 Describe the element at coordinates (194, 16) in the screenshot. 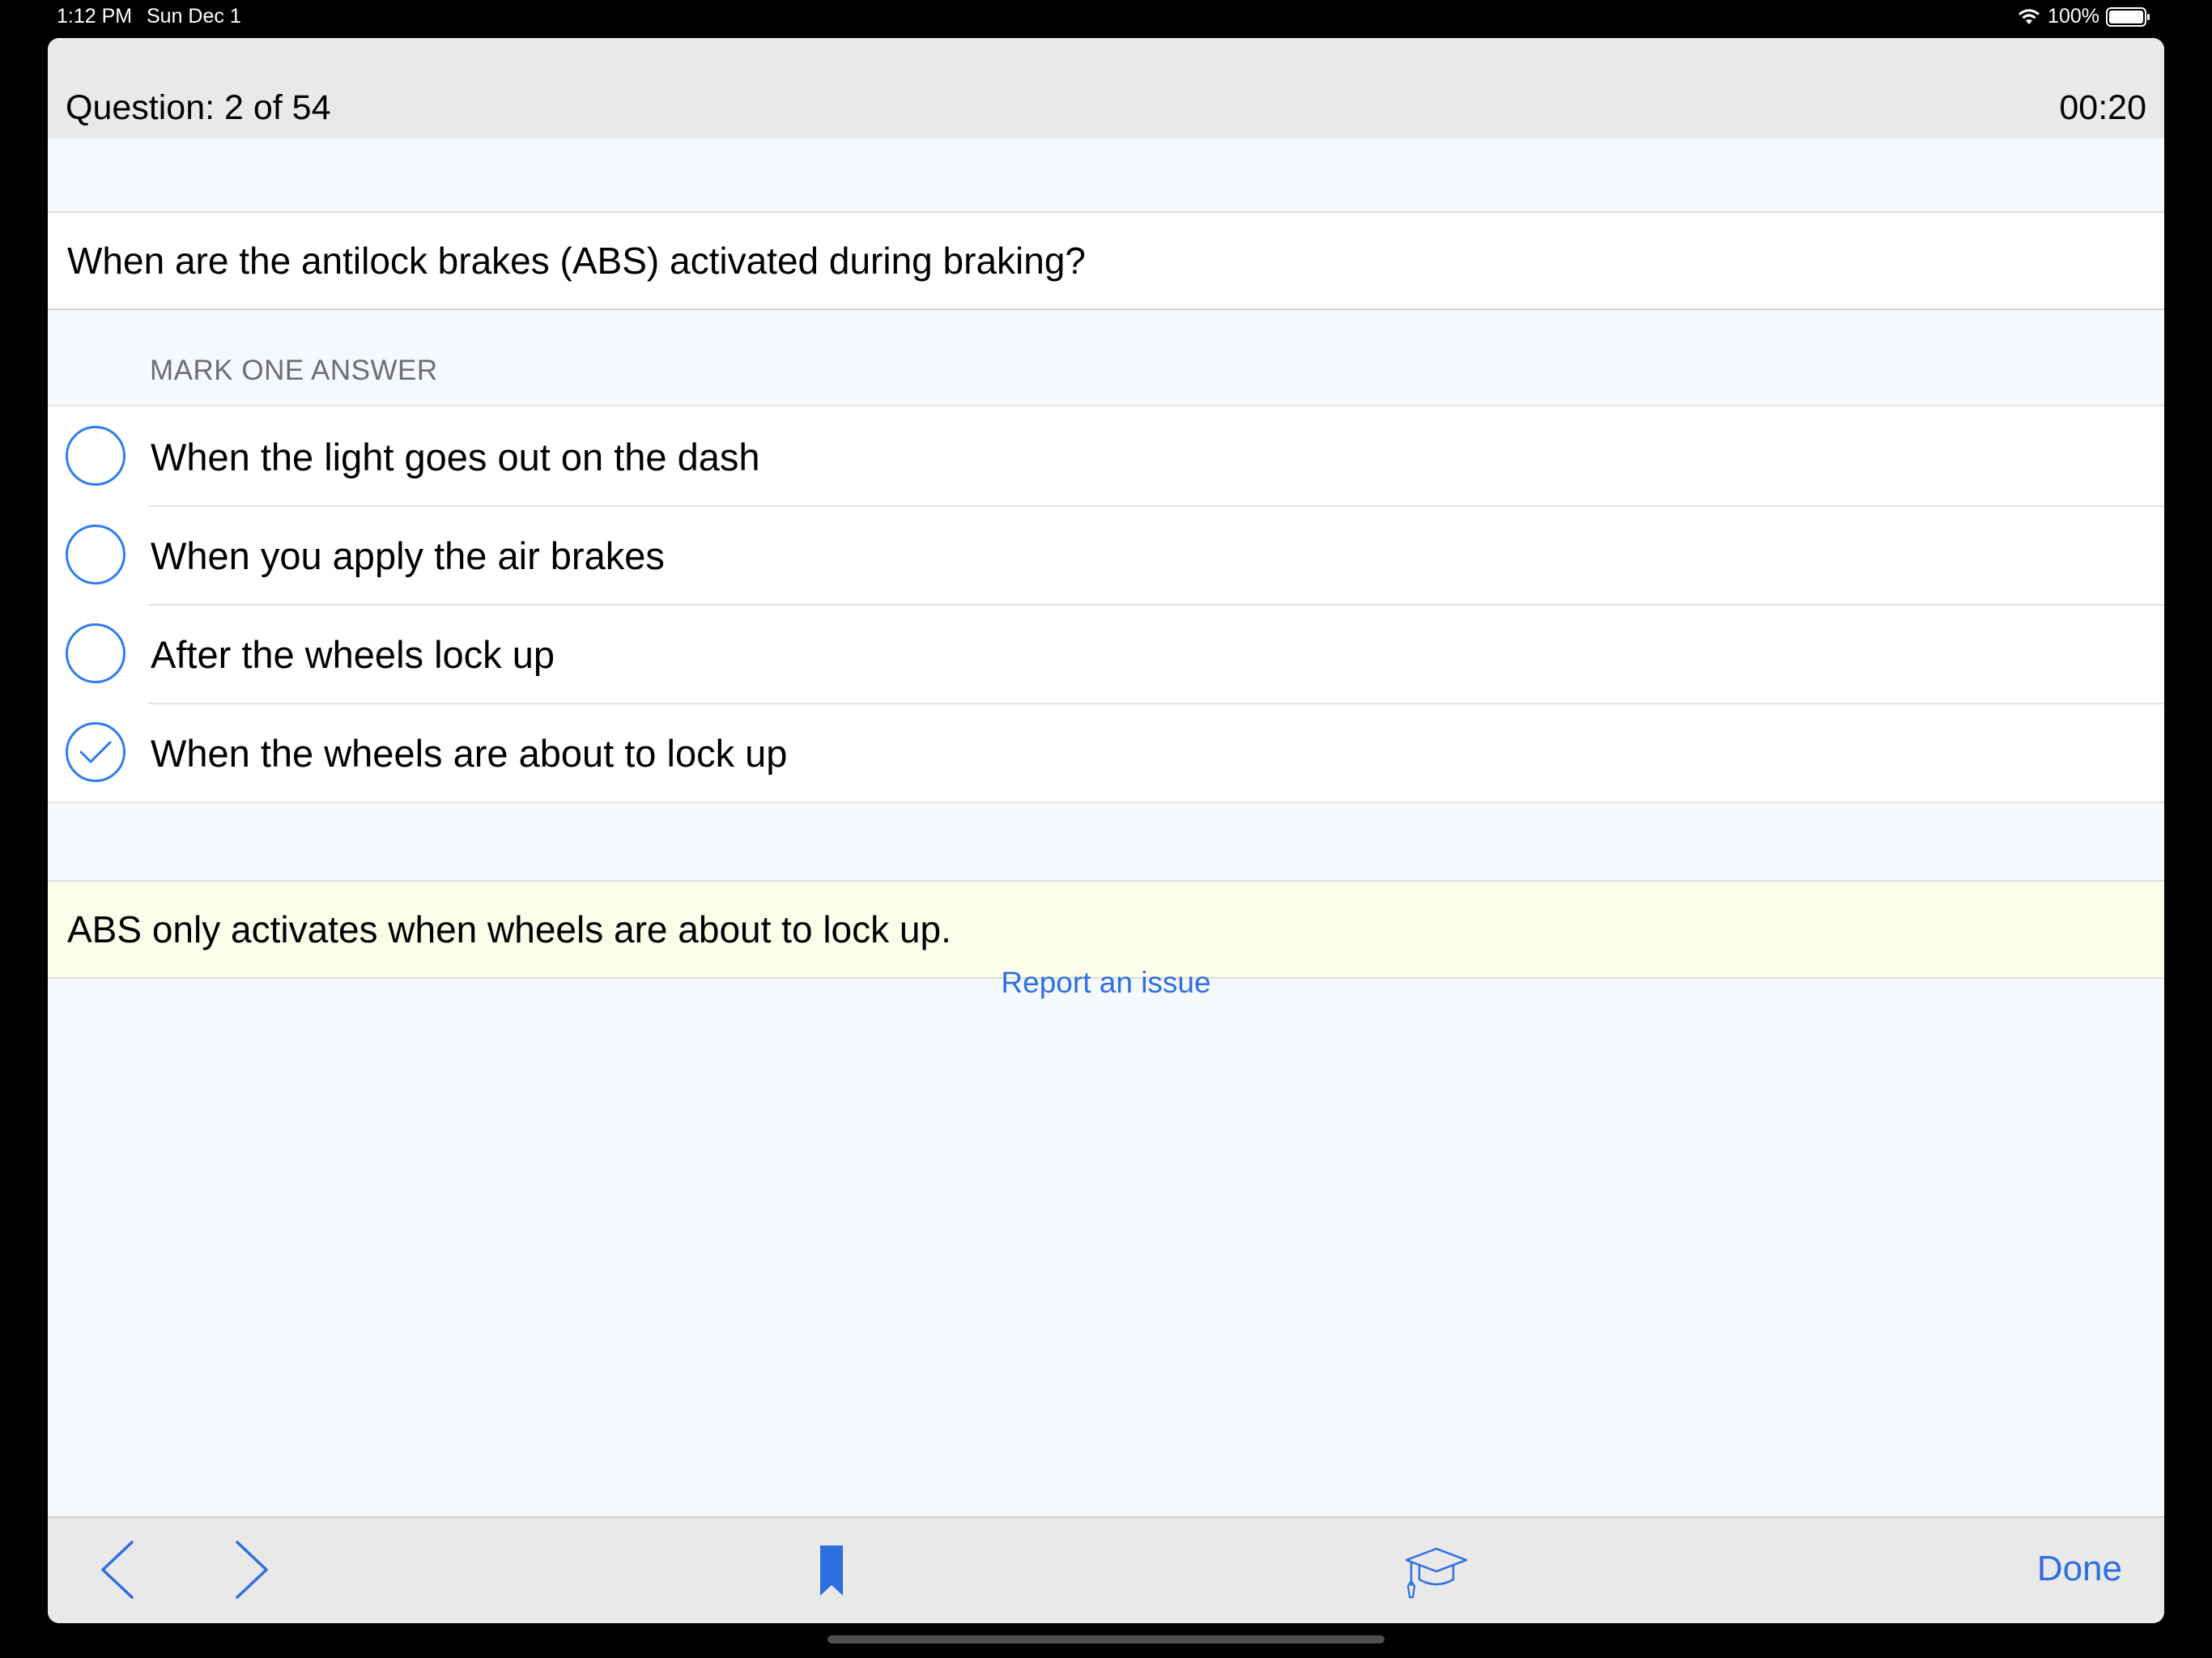

I see `status-date: Sun Dec 1` at that location.